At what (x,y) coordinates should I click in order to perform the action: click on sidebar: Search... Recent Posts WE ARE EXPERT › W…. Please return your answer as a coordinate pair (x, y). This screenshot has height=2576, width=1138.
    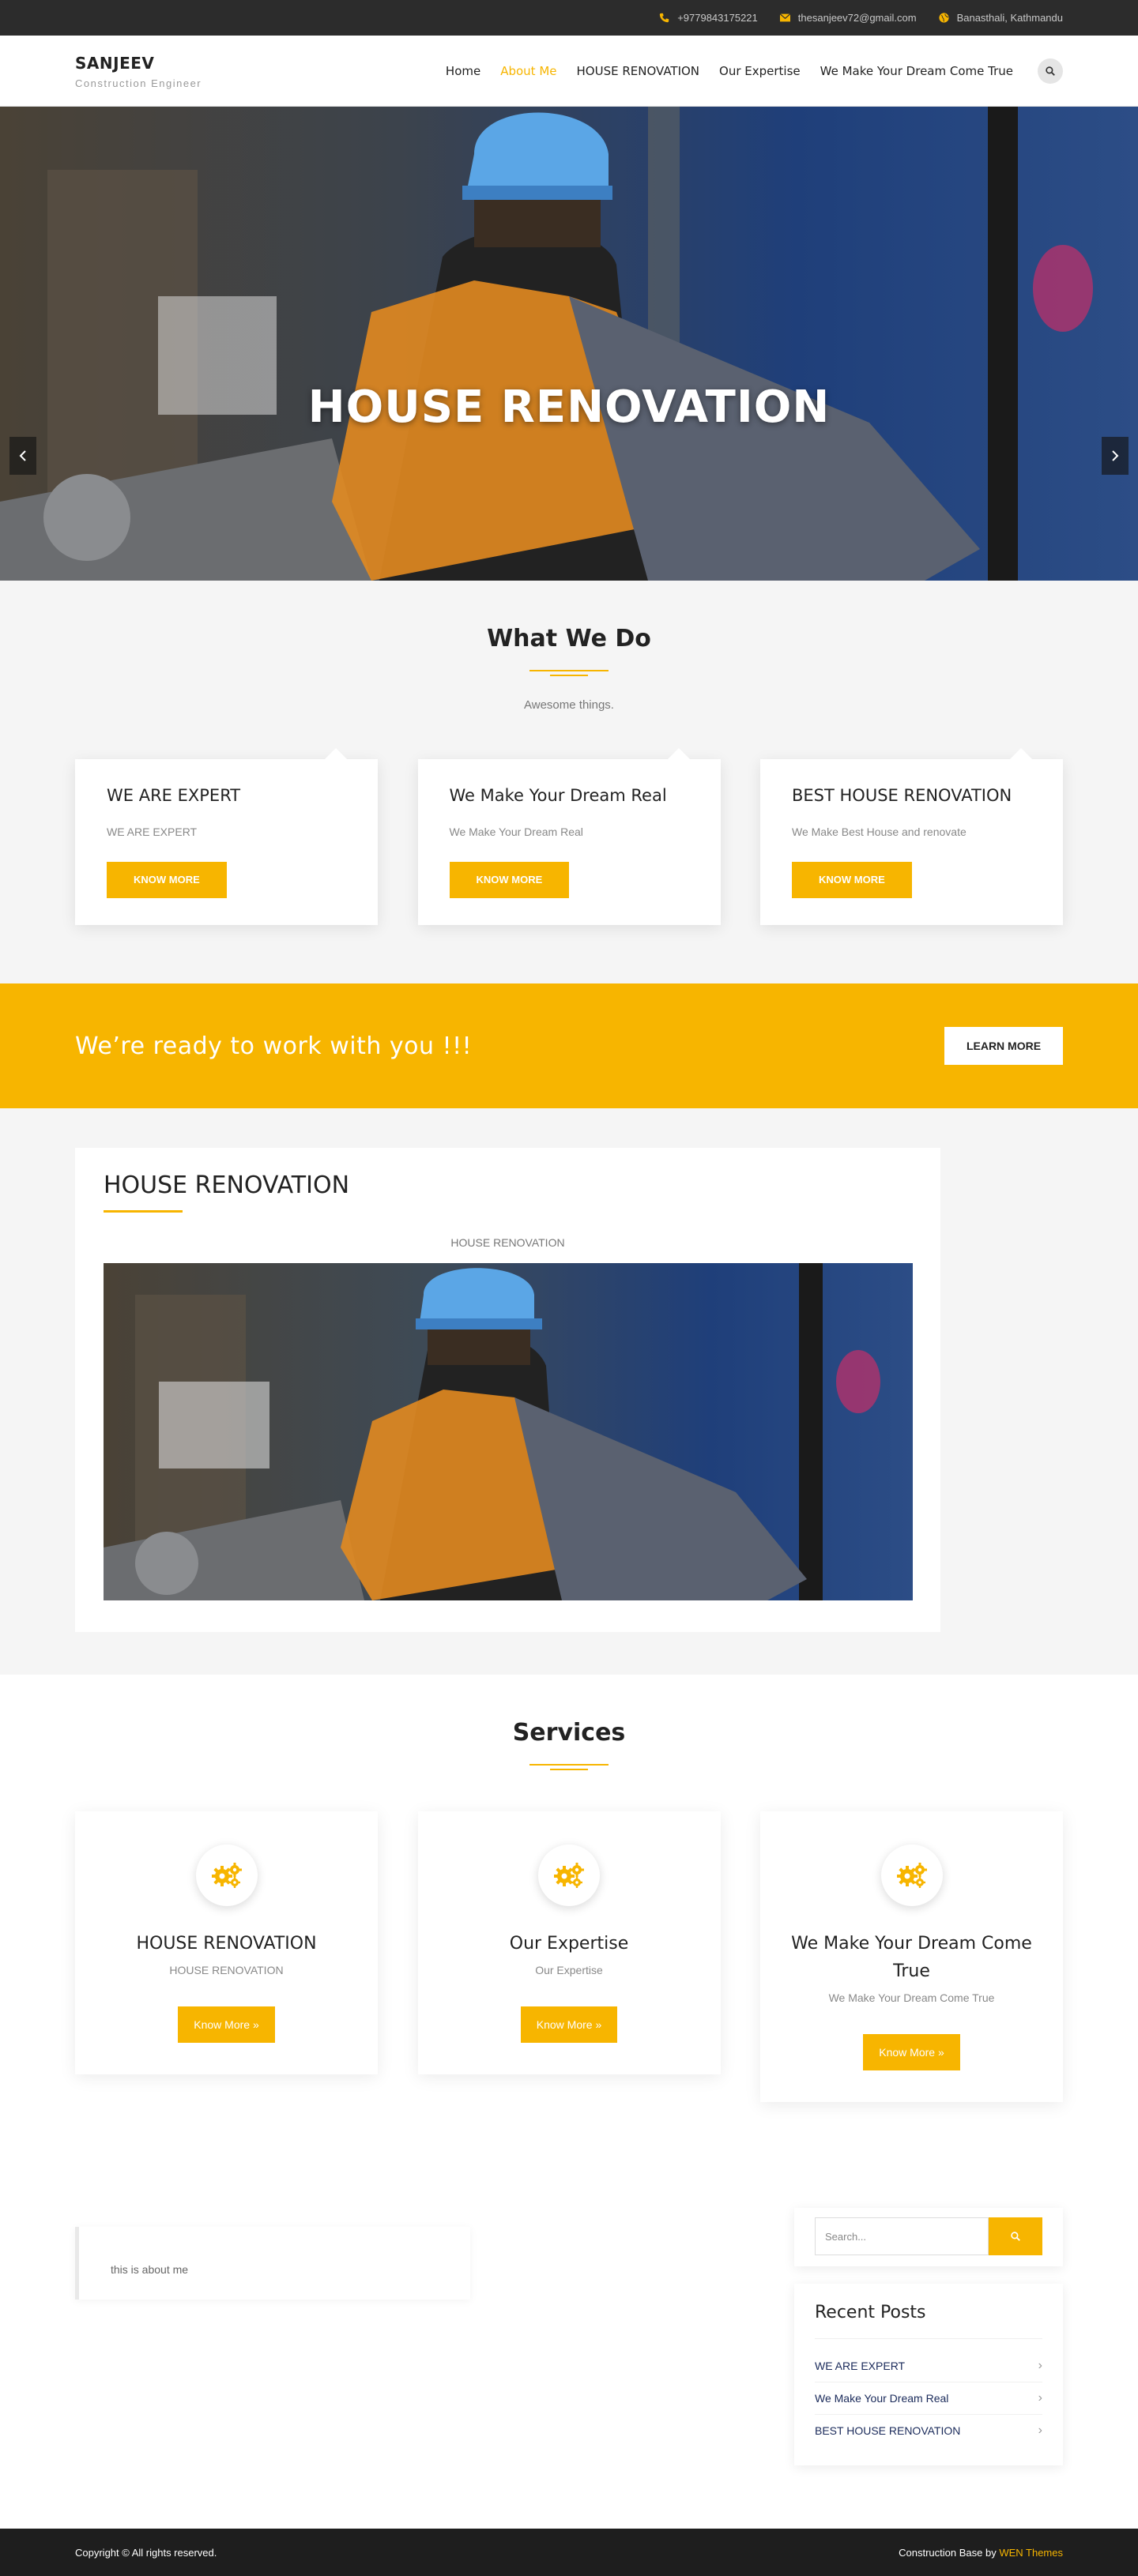
    Looking at the image, I should click on (928, 2337).